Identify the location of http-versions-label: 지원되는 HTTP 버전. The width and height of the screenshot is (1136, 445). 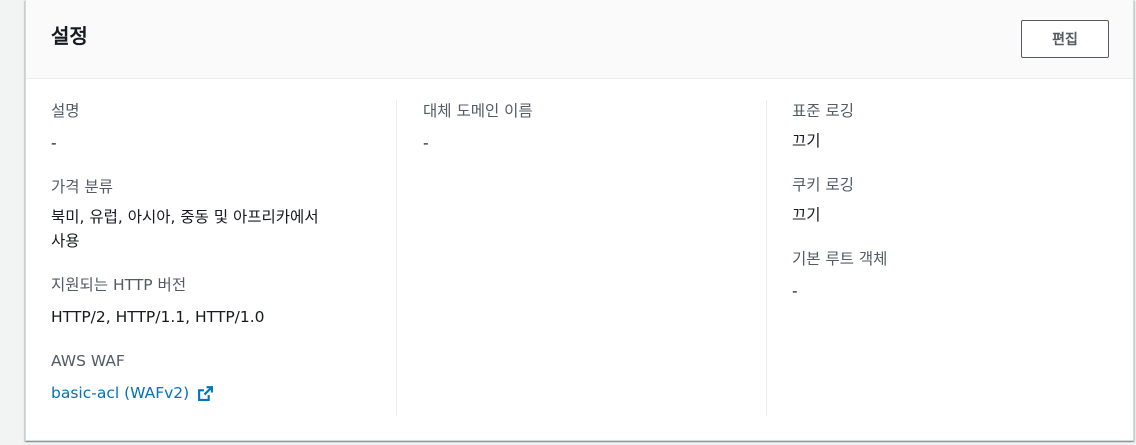
(119, 285).